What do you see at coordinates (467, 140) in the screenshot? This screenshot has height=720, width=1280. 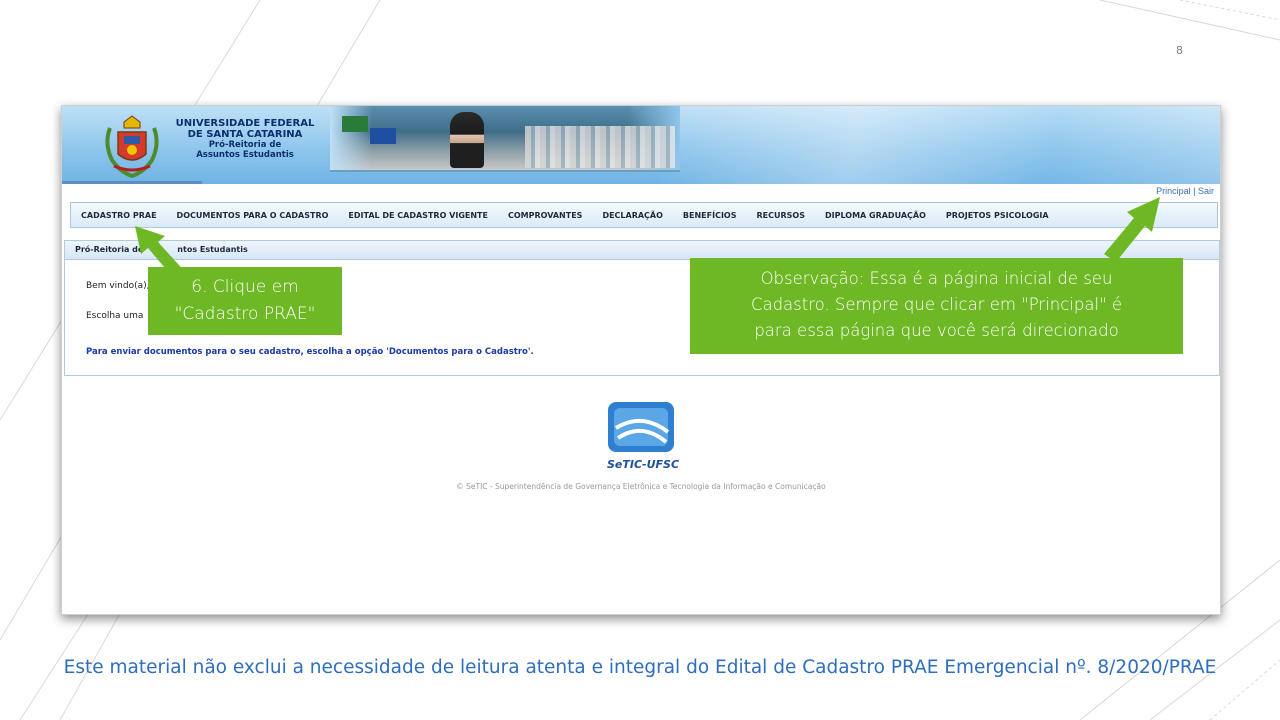 I see `person-image` at bounding box center [467, 140].